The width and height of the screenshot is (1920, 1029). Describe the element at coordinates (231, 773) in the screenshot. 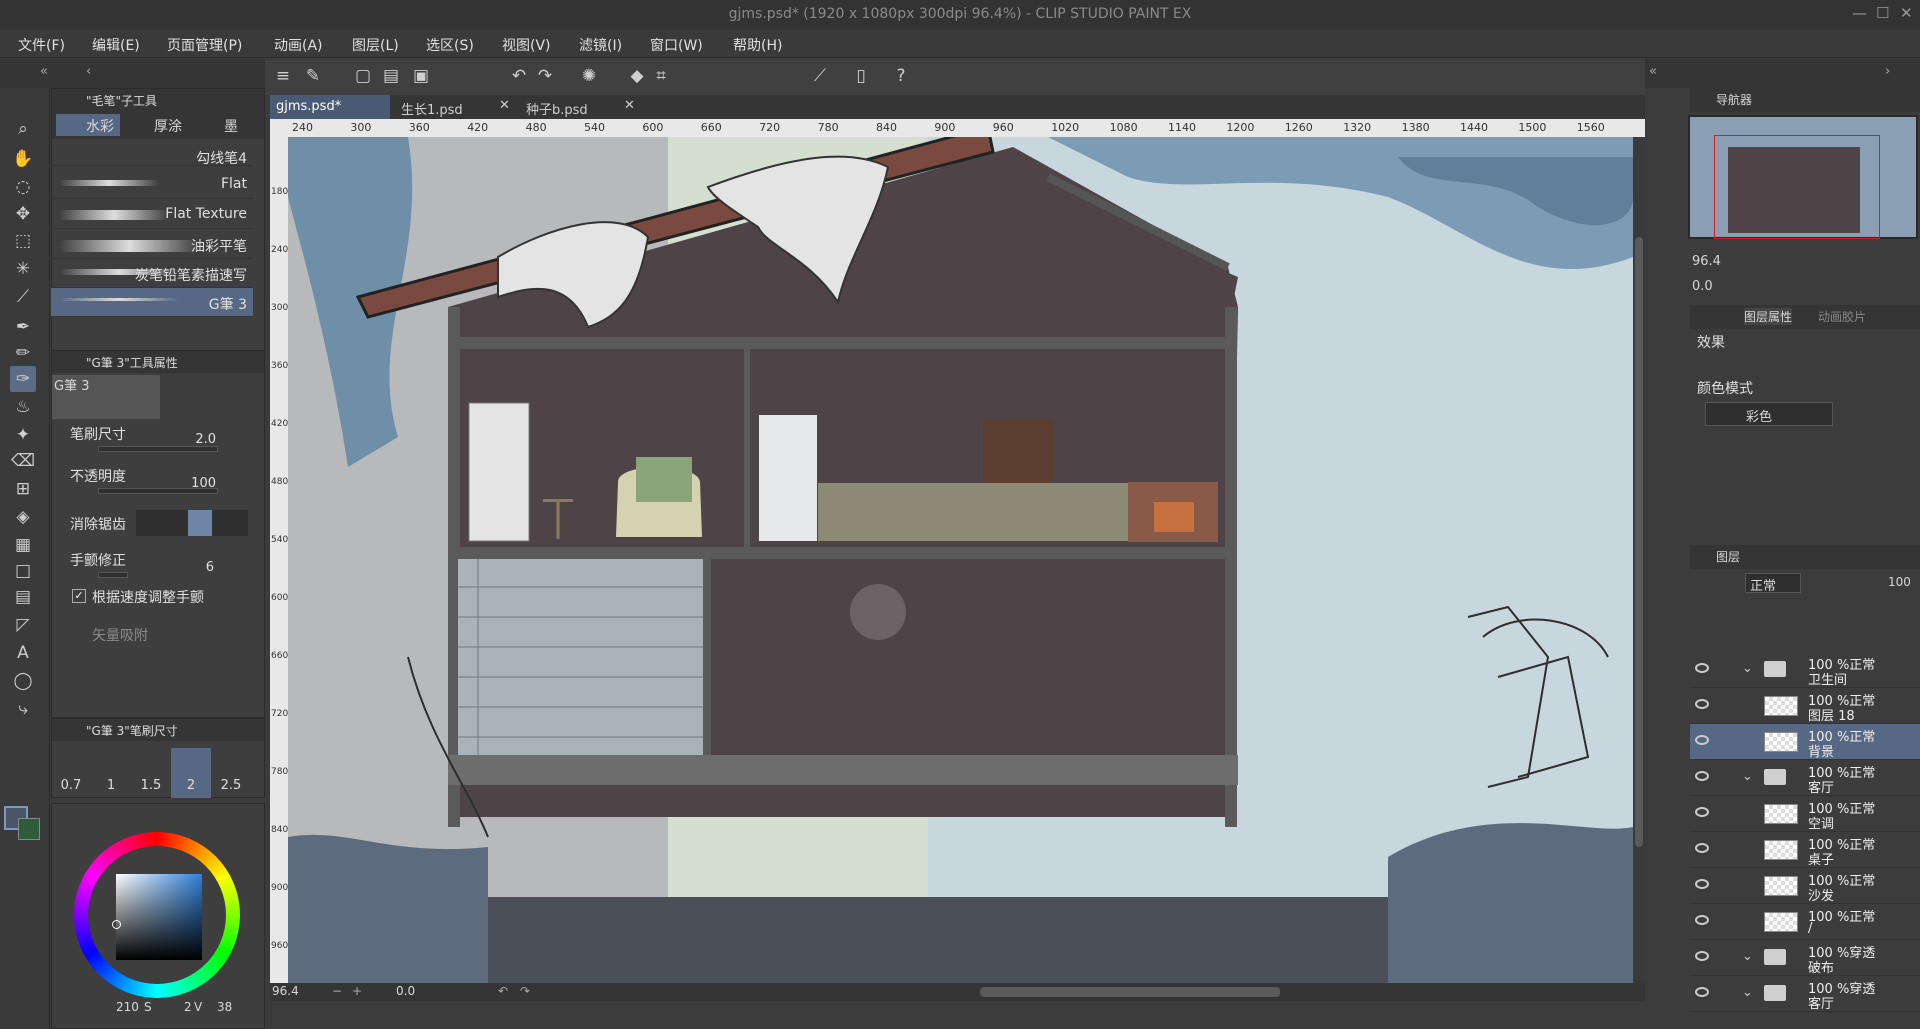

I see `size-cell: 2.5` at that location.